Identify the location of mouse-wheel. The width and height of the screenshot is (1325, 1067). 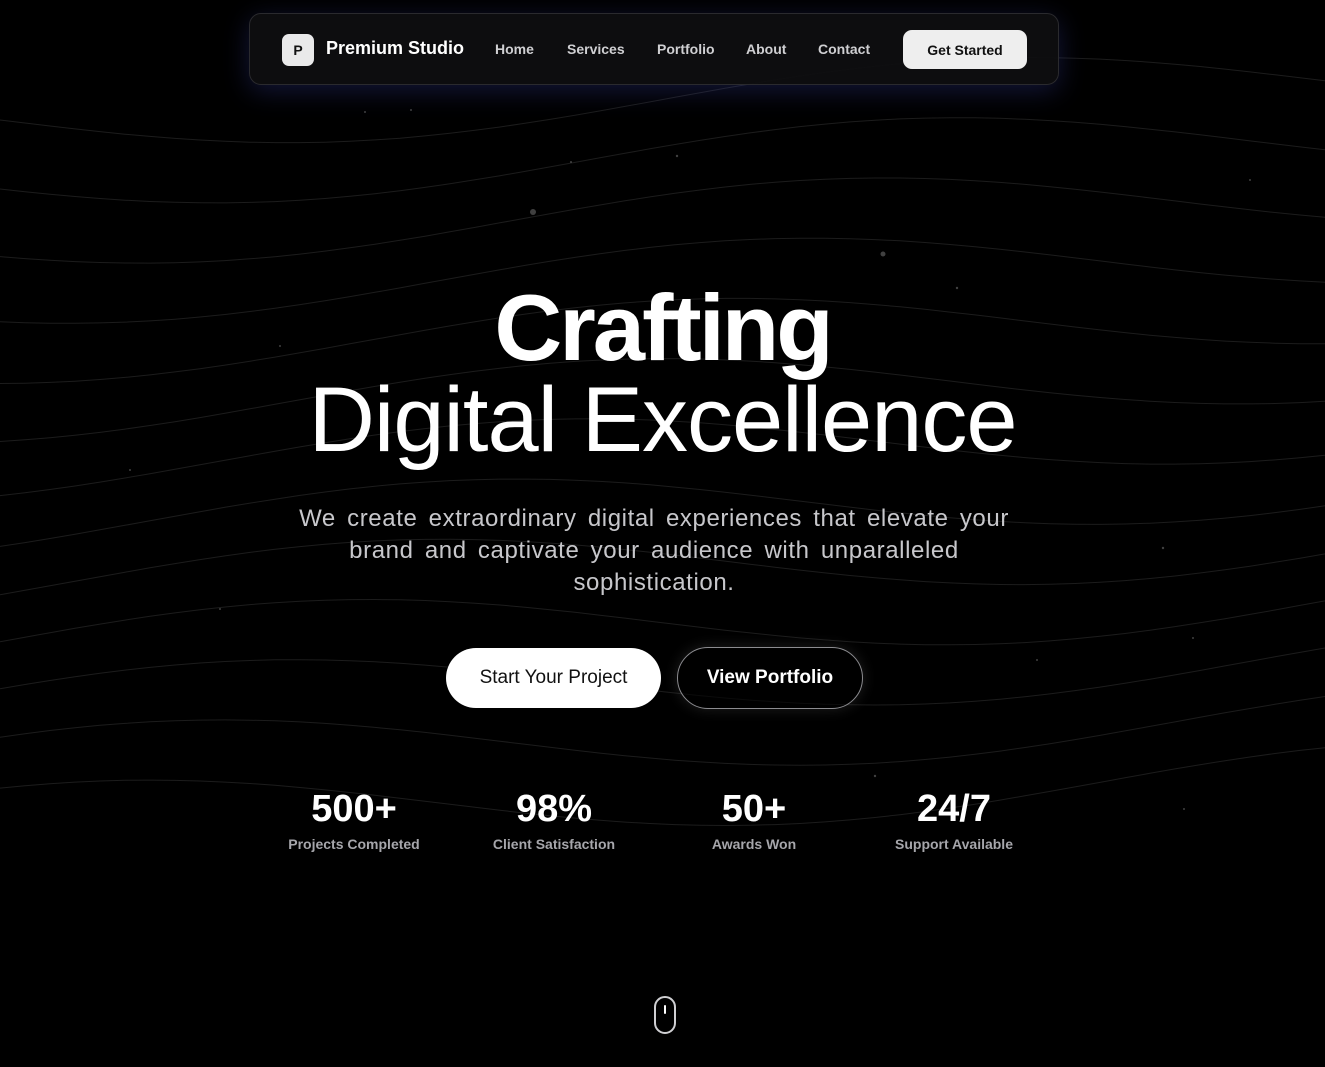
(665, 1009).